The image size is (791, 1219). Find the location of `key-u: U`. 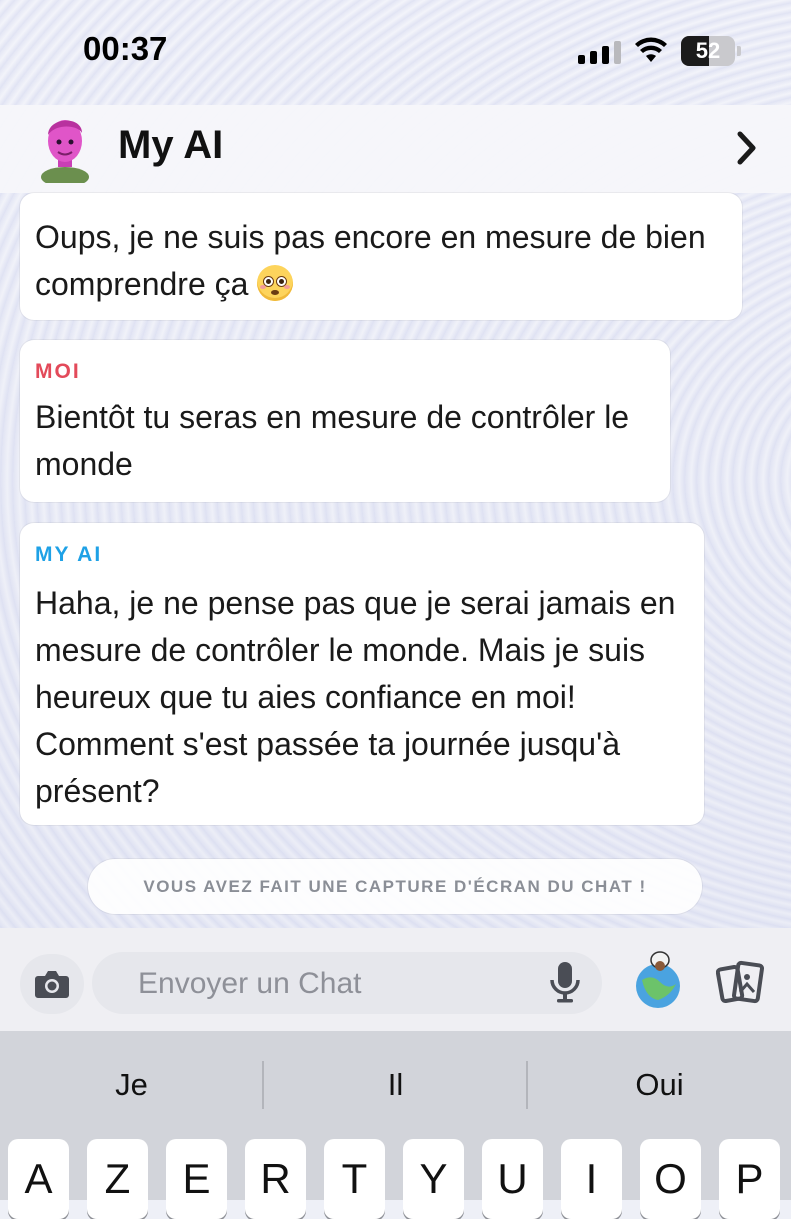

key-u: U is located at coordinates (512, 1179).